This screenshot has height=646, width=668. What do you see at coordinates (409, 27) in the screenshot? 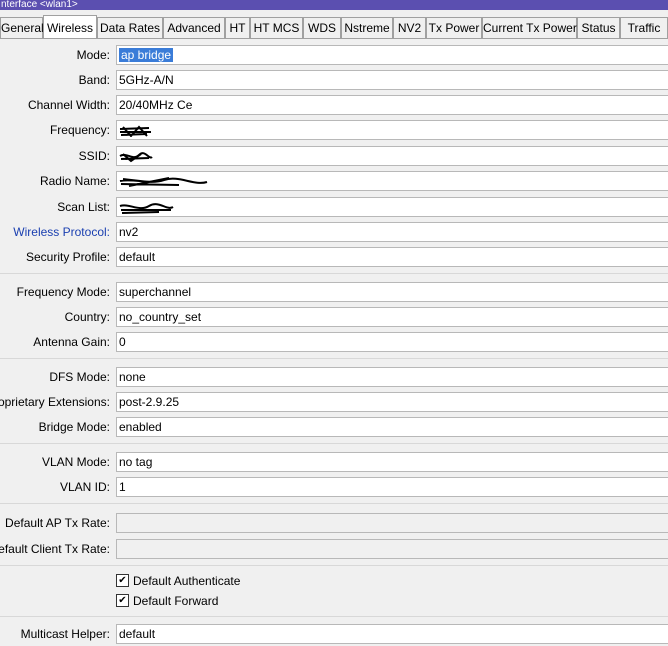
I see `tab-nv2: NV2` at bounding box center [409, 27].